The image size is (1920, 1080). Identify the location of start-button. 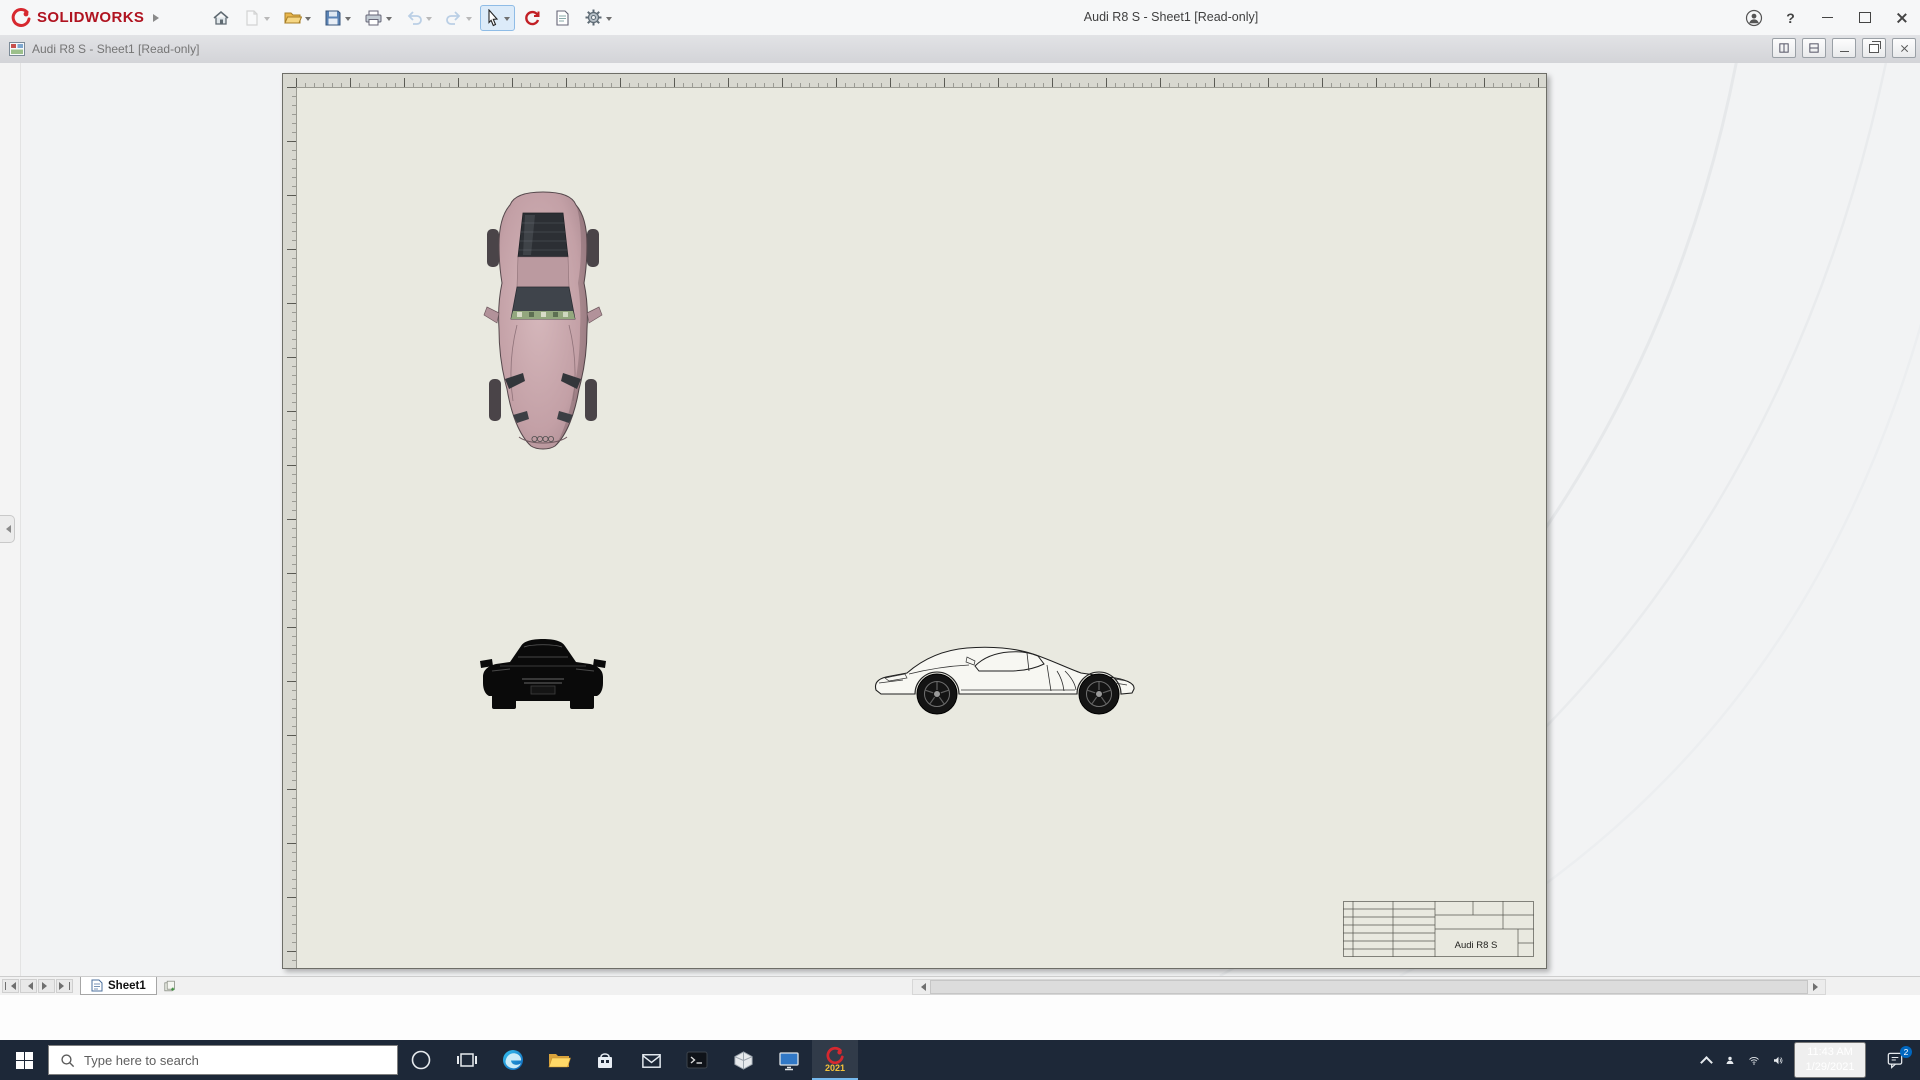
(24, 1060).